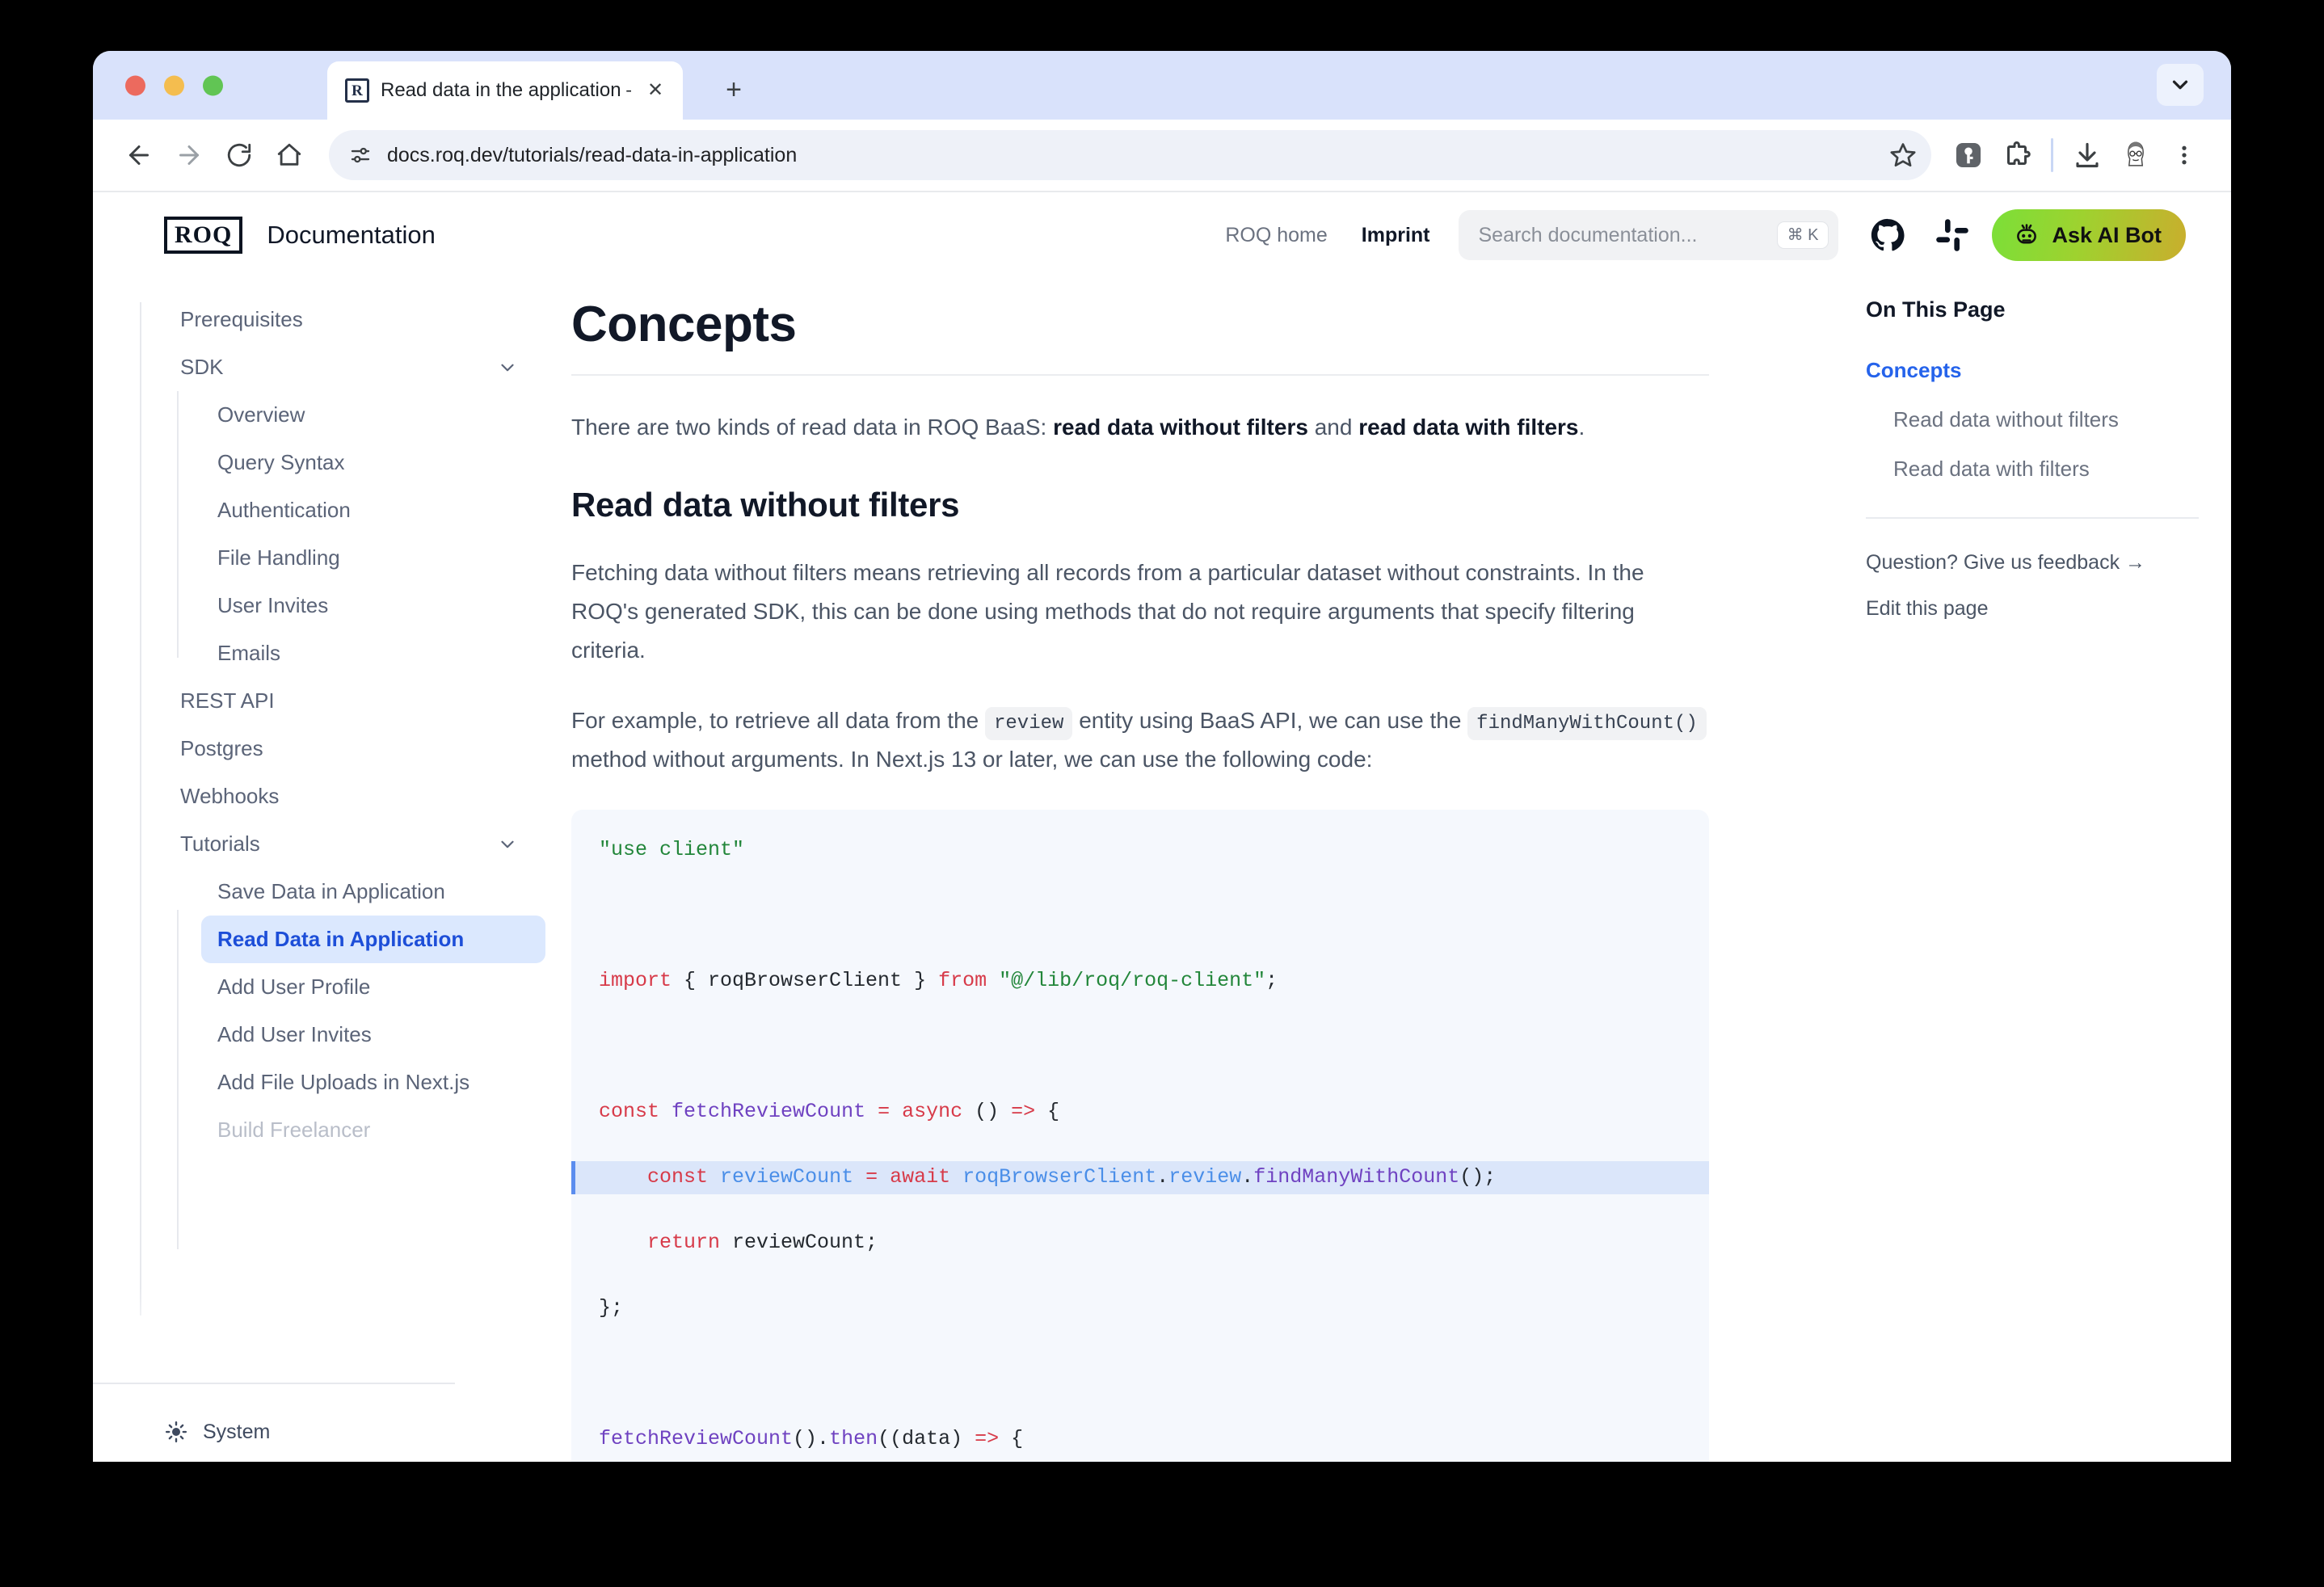  I want to click on downloads-button, so click(2087, 155).